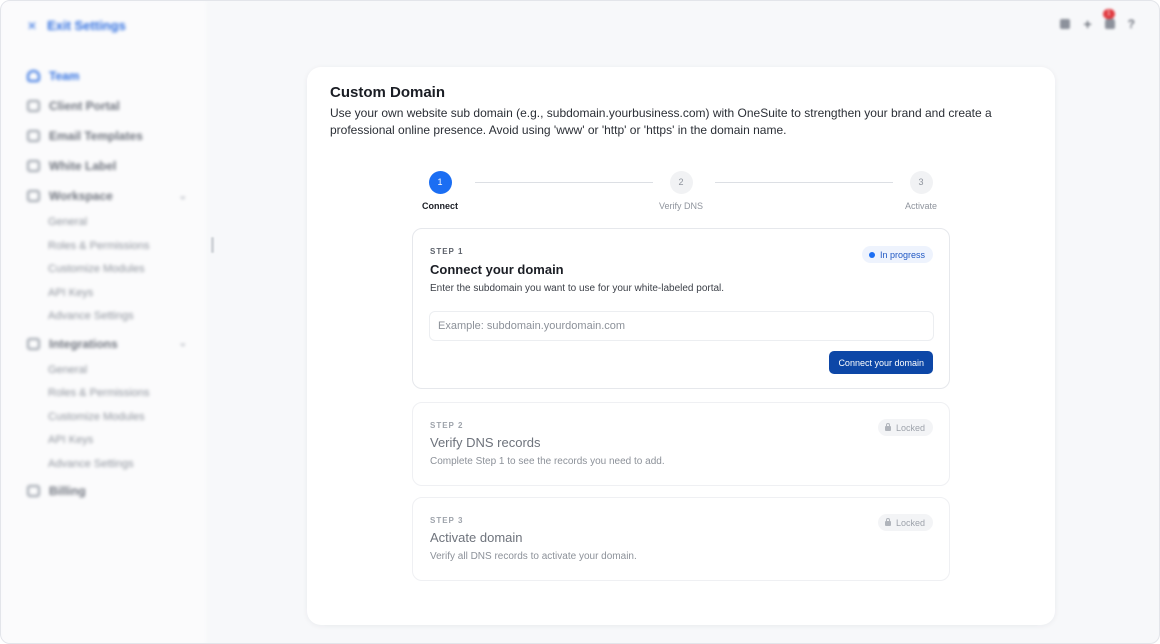 The image size is (1160, 644). What do you see at coordinates (32, 25) in the screenshot?
I see `close-icon: ✕` at bounding box center [32, 25].